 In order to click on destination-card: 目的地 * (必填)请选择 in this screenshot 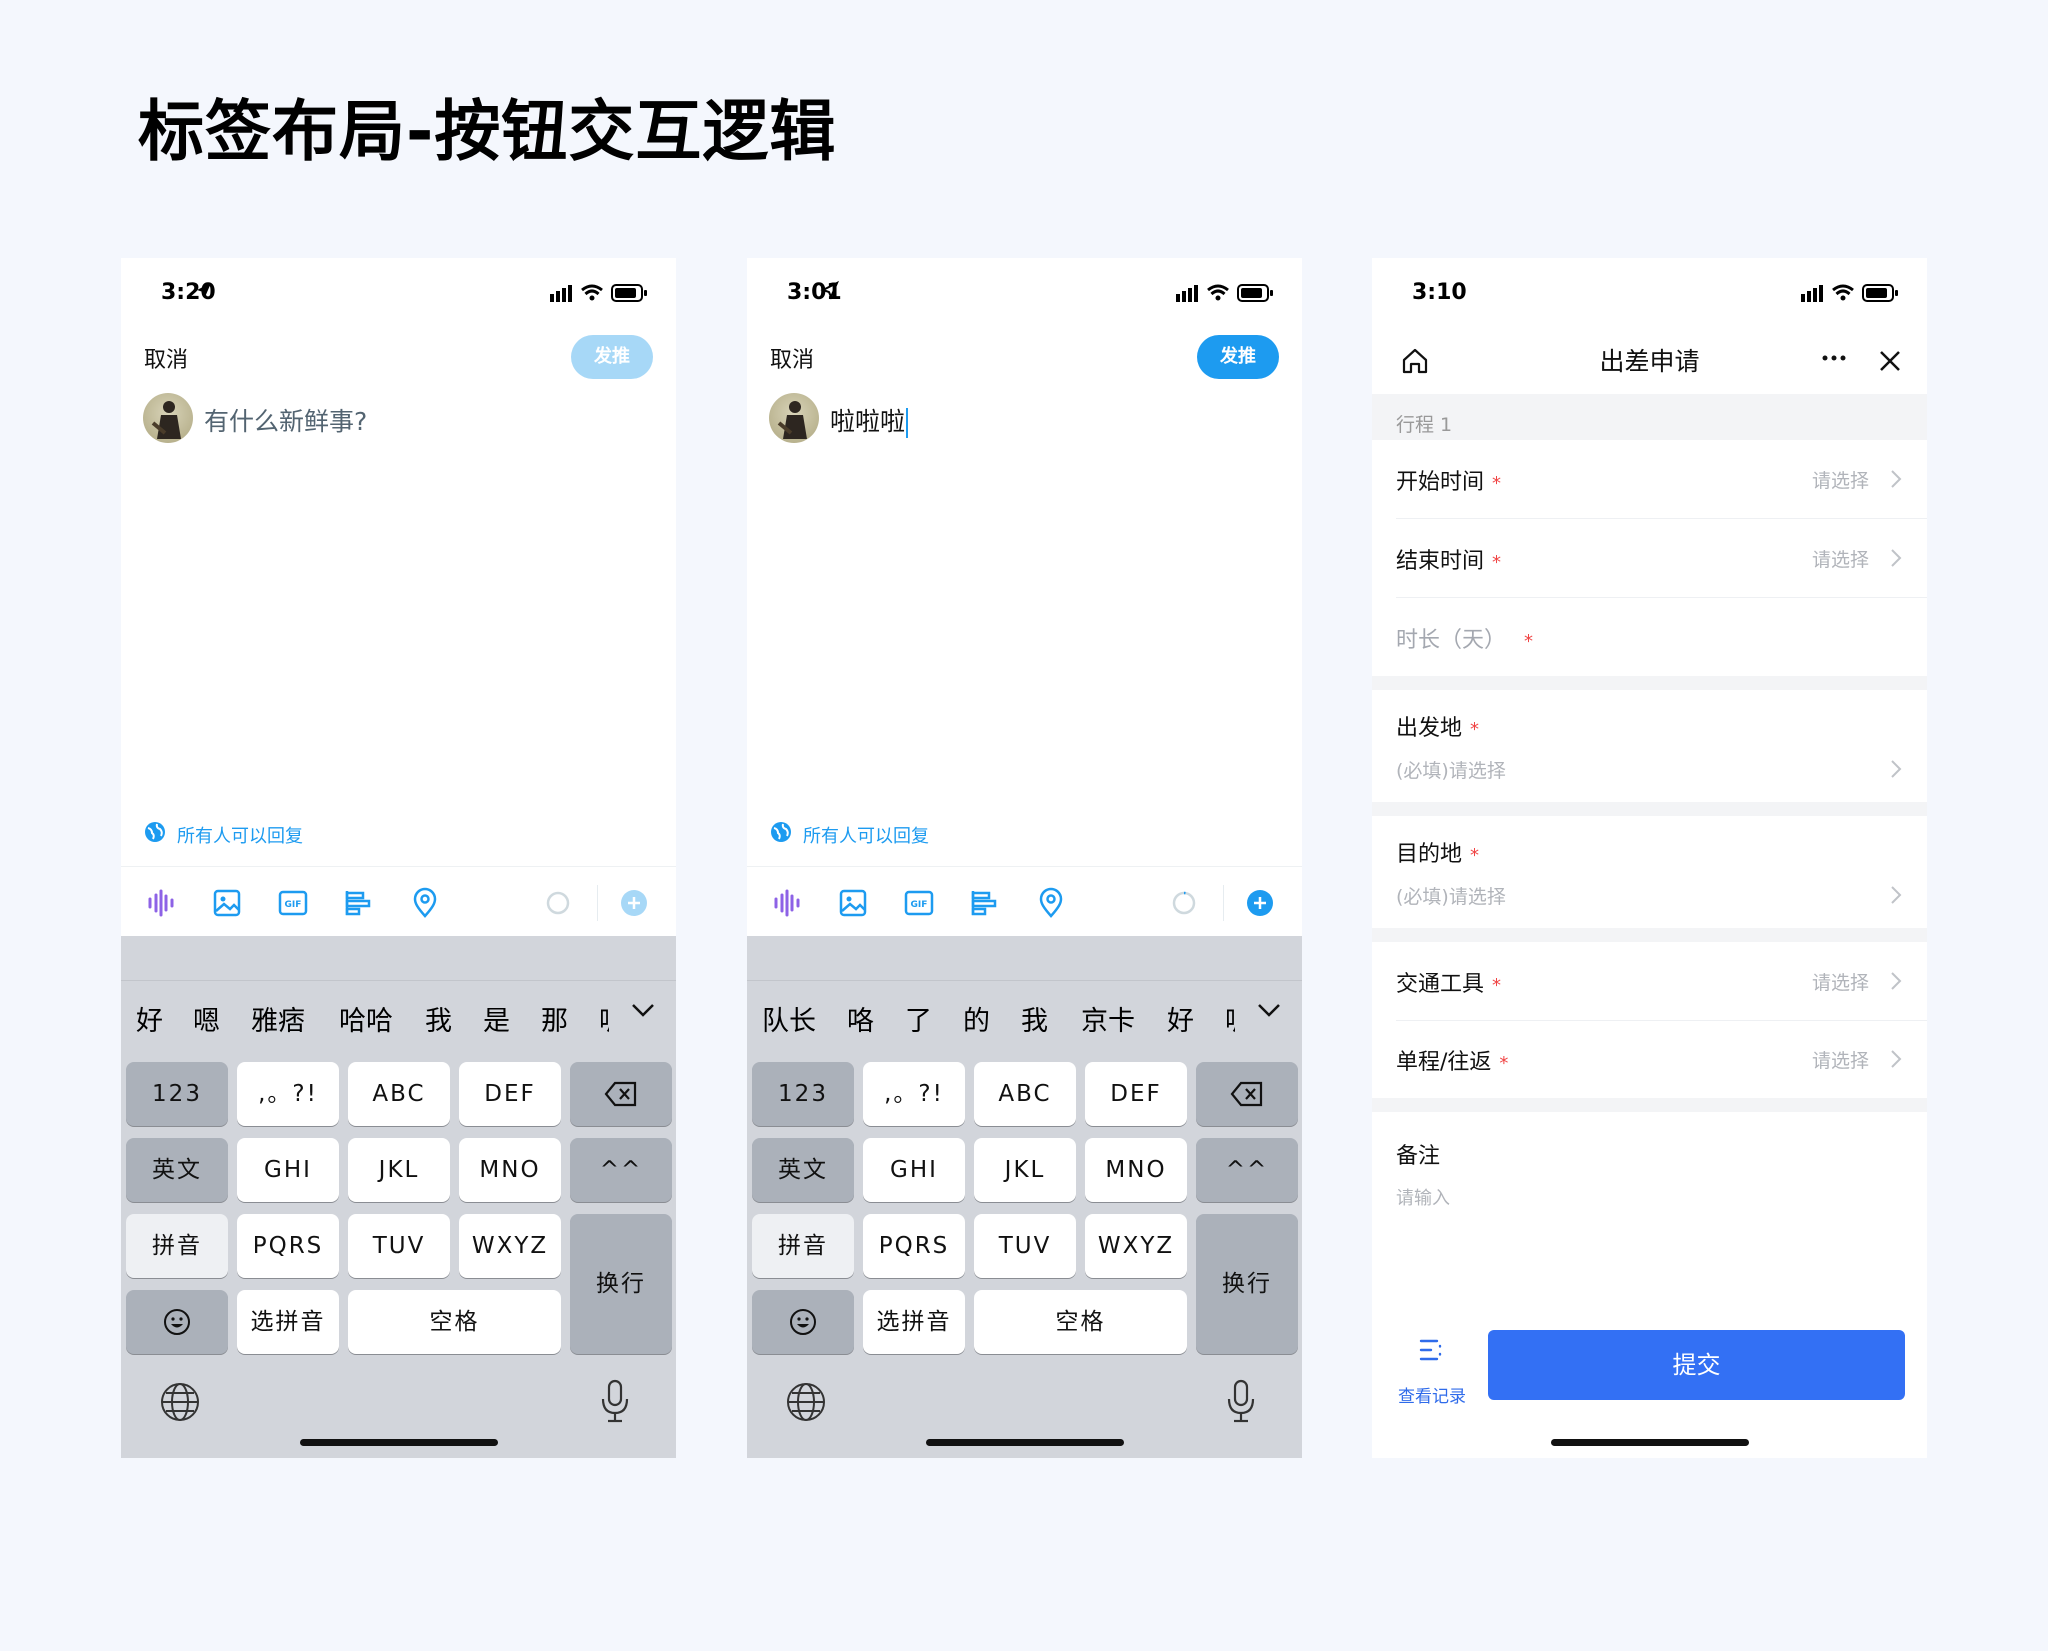, I will do `click(1649, 872)`.